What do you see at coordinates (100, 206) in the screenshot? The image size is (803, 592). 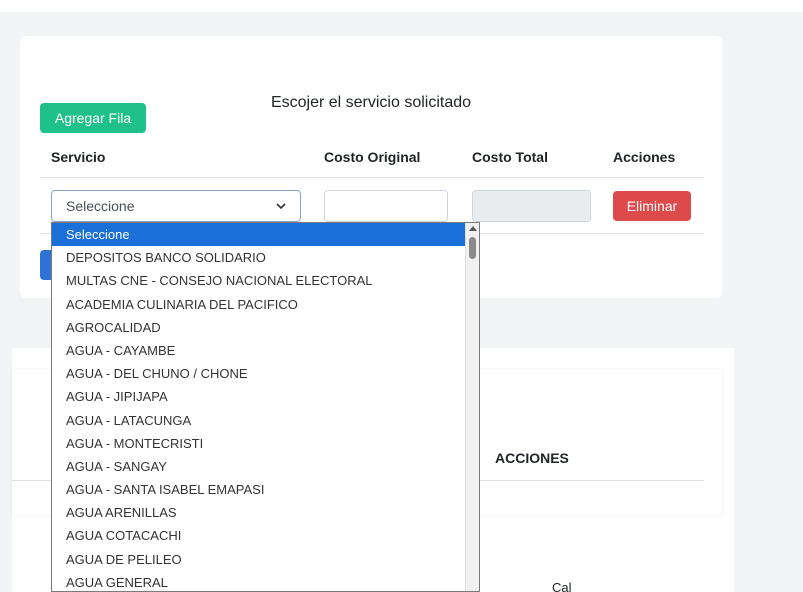 I see `service-select-value: Seleccione` at bounding box center [100, 206].